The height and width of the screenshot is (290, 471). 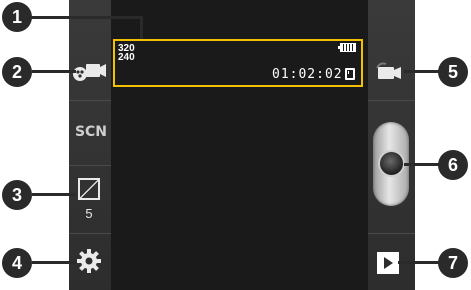 I want to click on gear-icon, so click(x=89, y=261).